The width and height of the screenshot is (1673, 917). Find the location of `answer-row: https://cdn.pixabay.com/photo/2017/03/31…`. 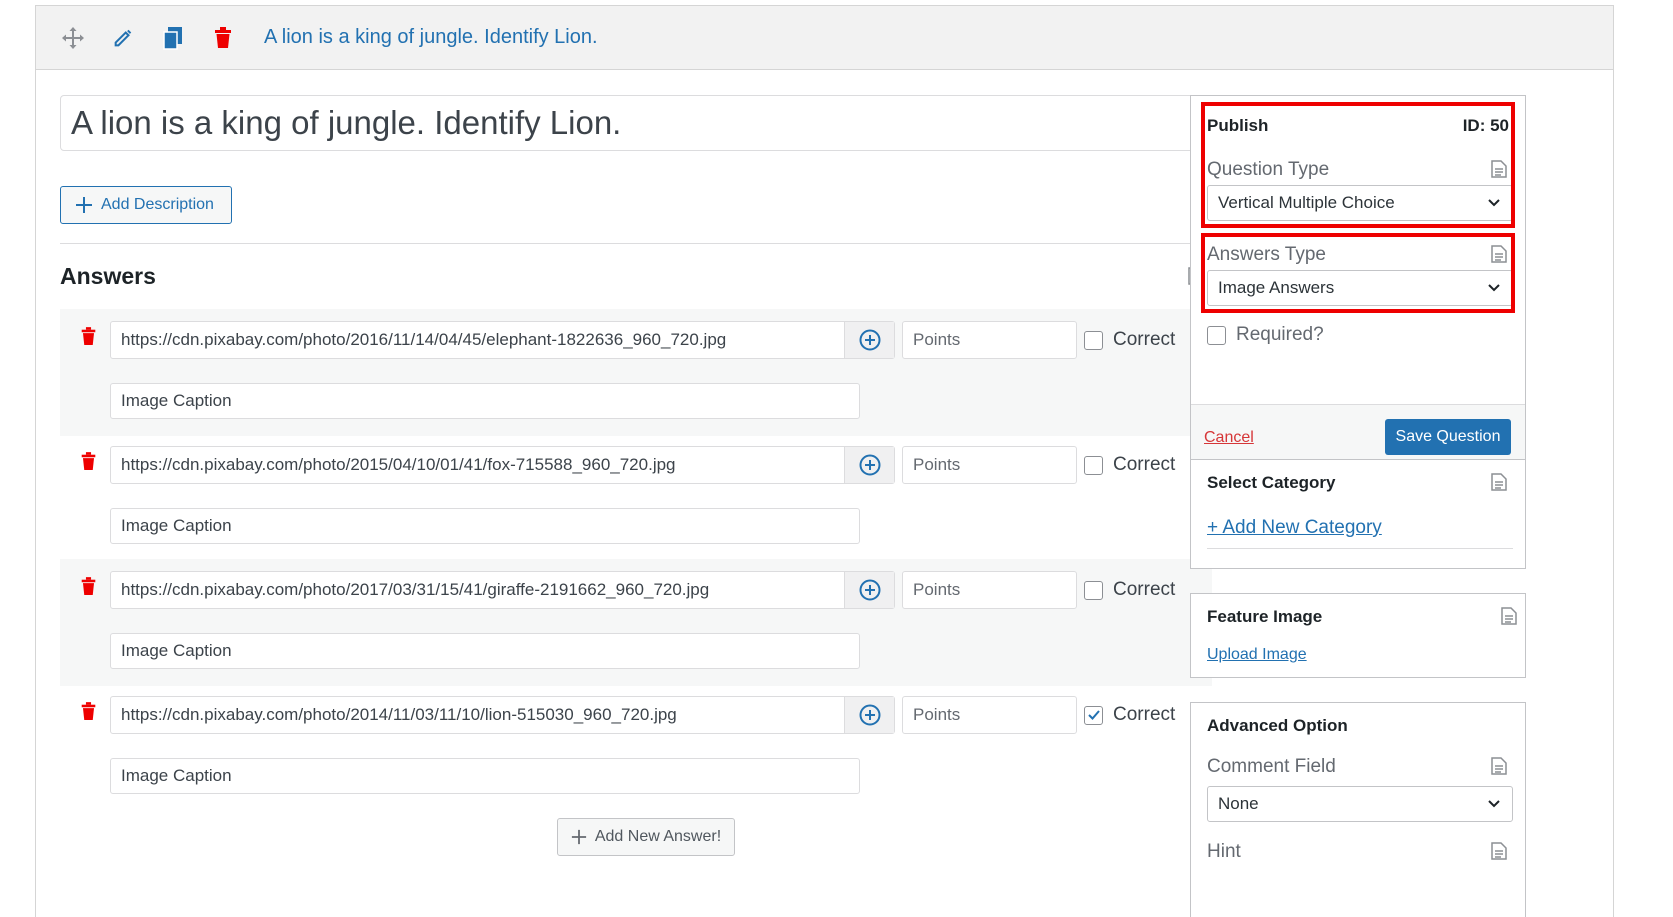

answer-row: https://cdn.pixabay.com/photo/2017/03/31… is located at coordinates (636, 622).